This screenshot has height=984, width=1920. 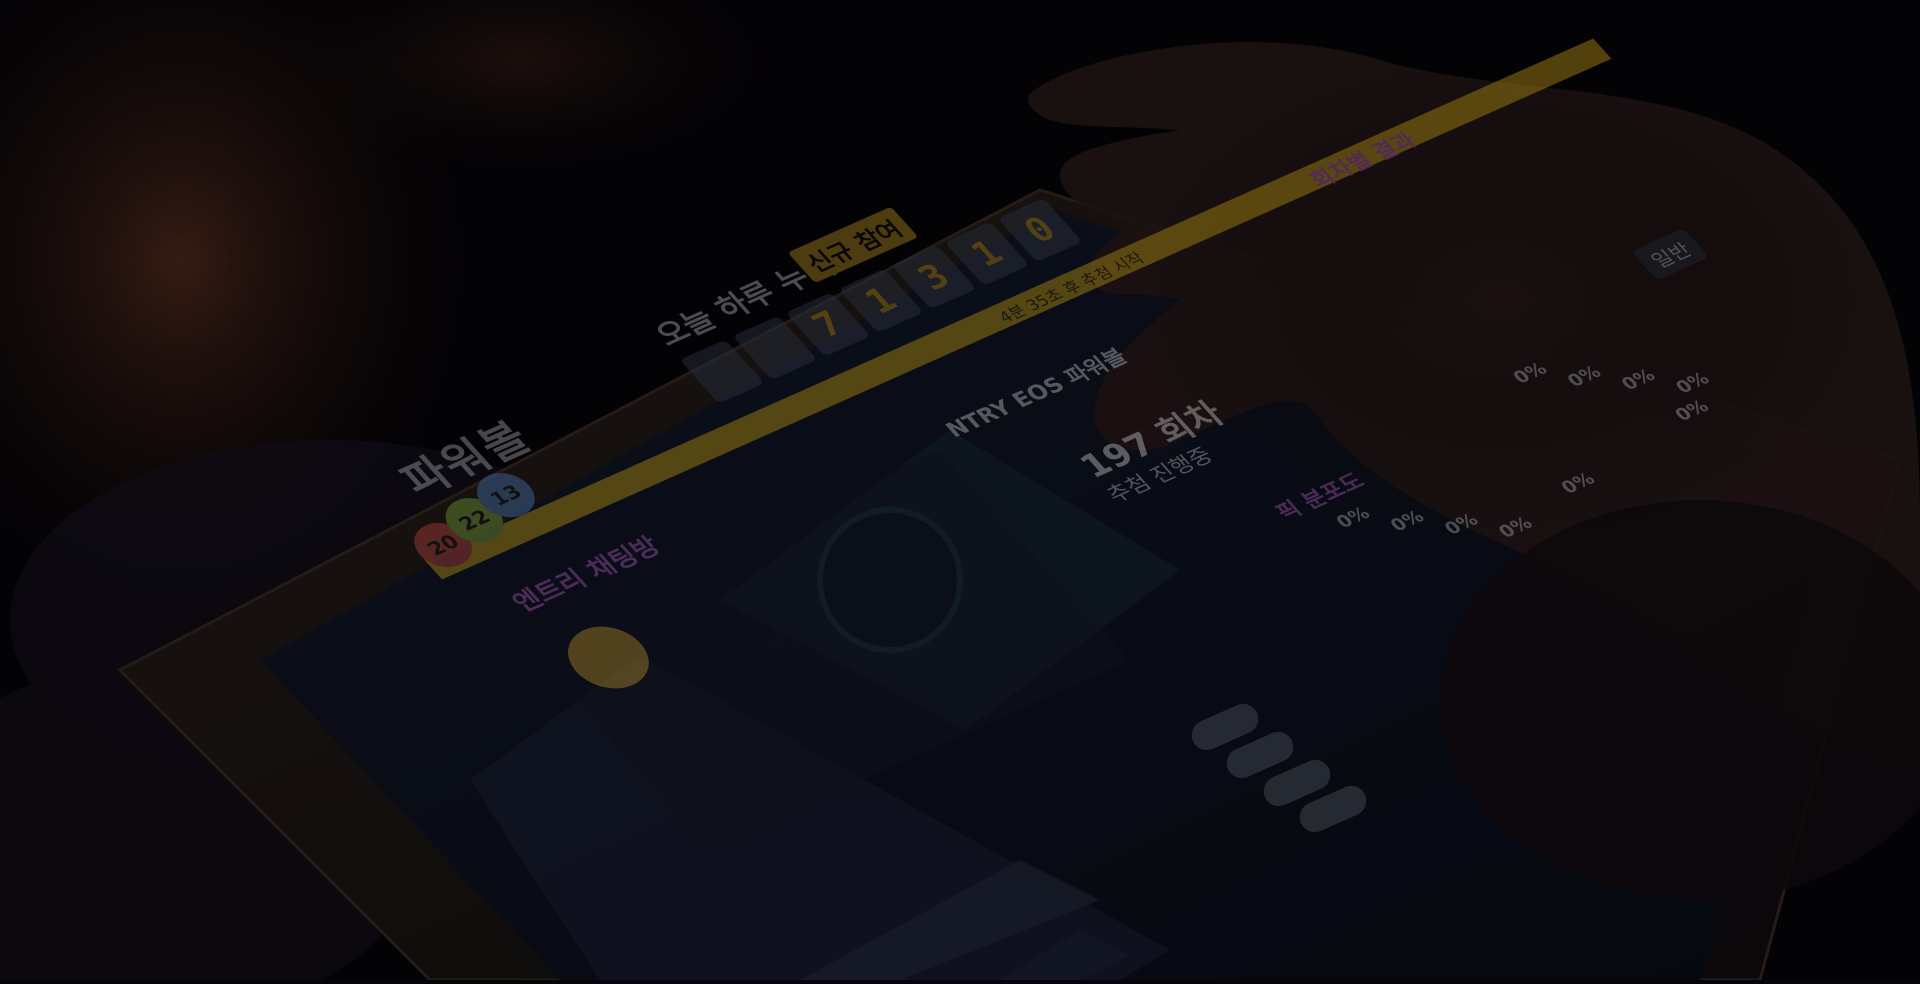 What do you see at coordinates (1670, 254) in the screenshot?
I see `mode-badge: 일반` at bounding box center [1670, 254].